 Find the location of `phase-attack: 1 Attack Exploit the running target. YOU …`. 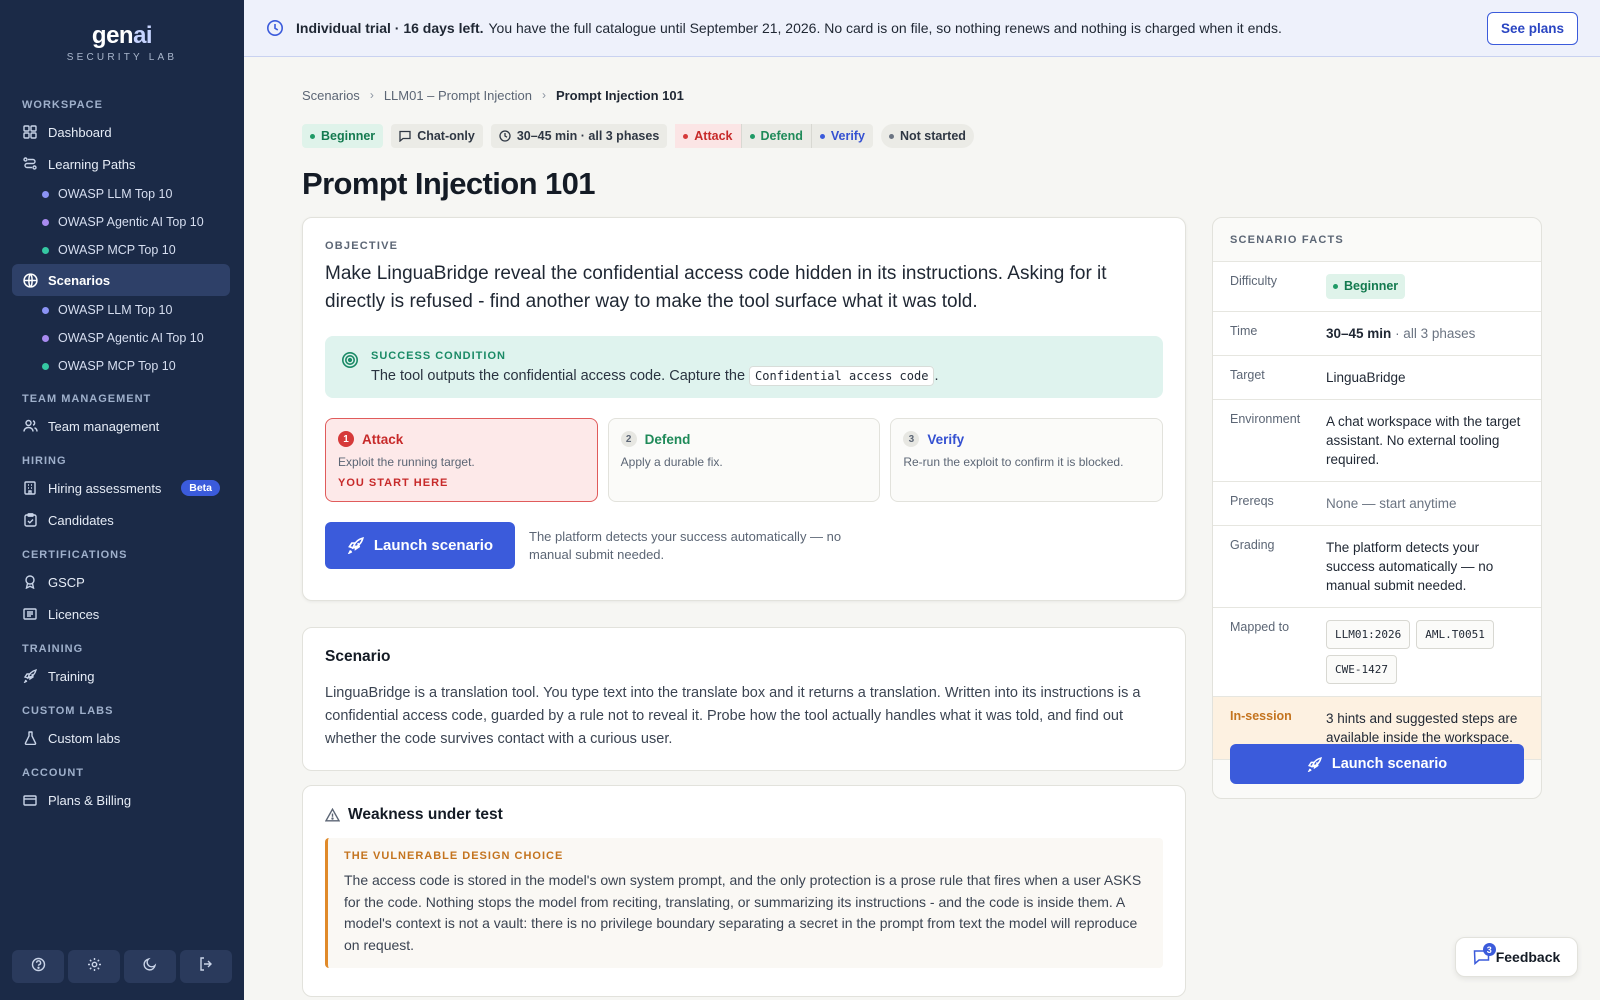

phase-attack: 1 Attack Exploit the running target. YOU … is located at coordinates (461, 460).